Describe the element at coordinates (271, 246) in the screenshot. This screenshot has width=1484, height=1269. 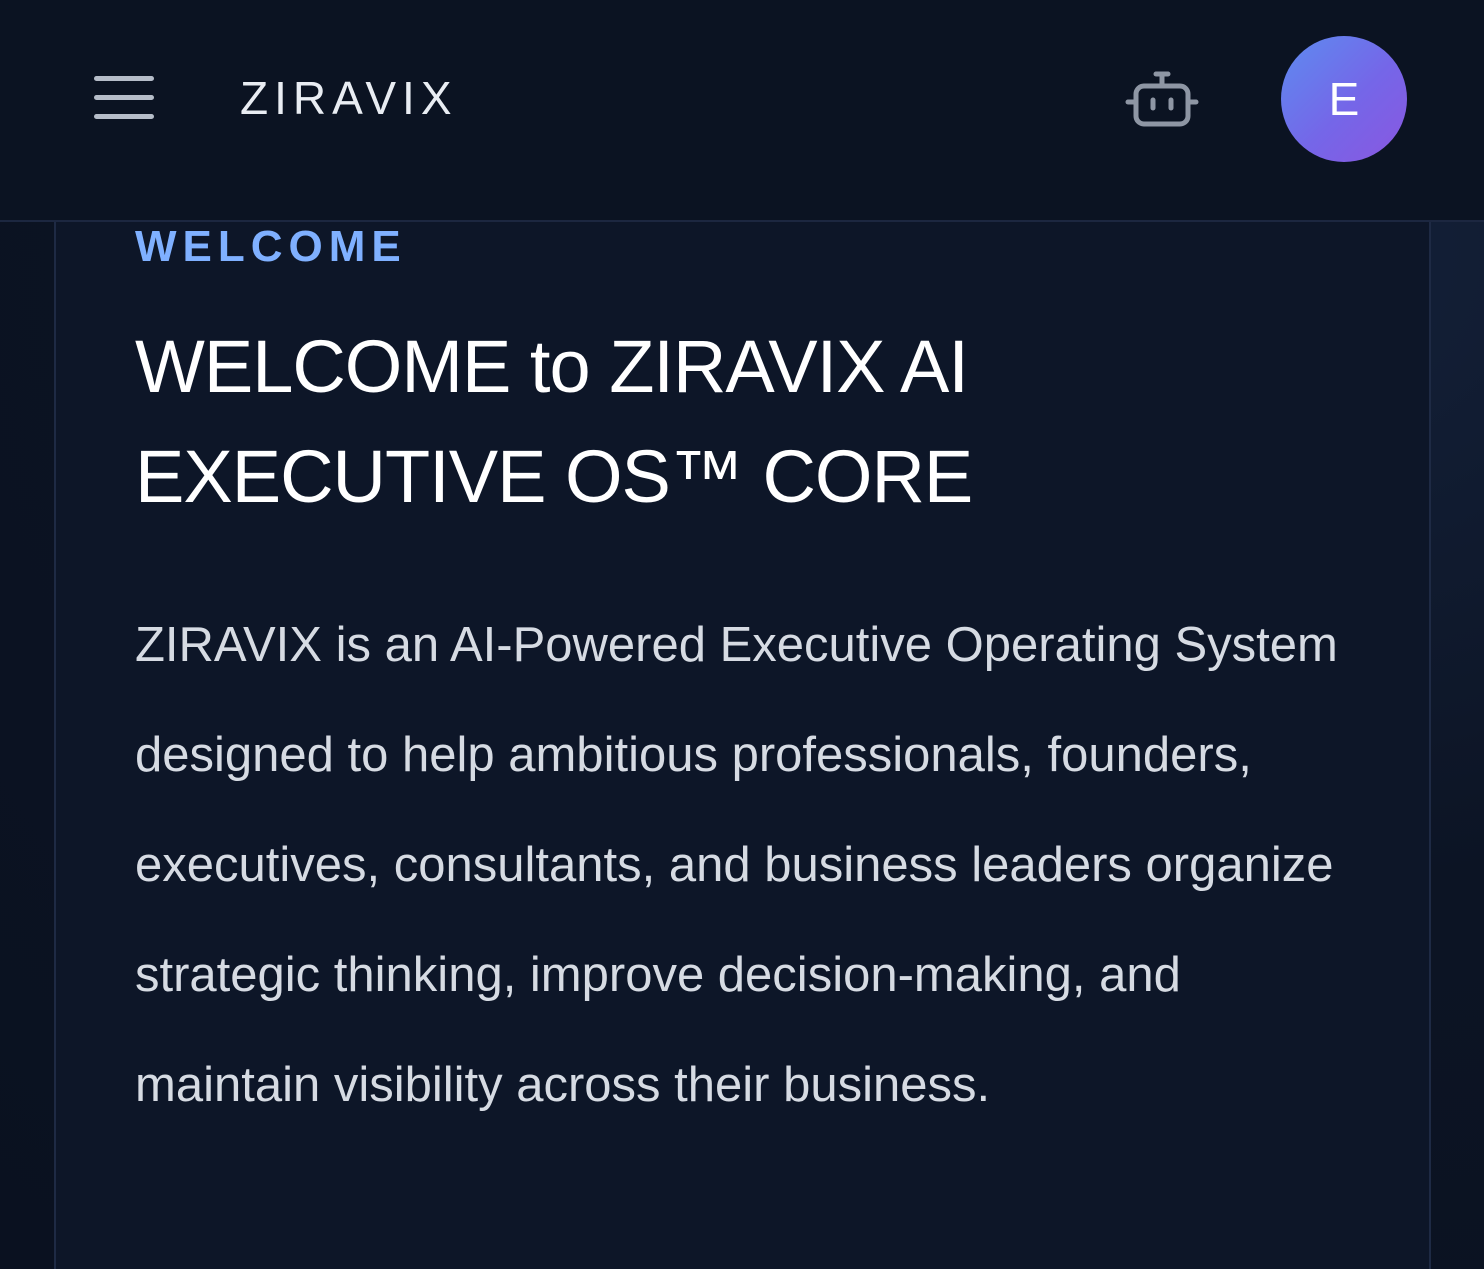
I see `welcome-eyebrow-label: WELCOME` at that location.